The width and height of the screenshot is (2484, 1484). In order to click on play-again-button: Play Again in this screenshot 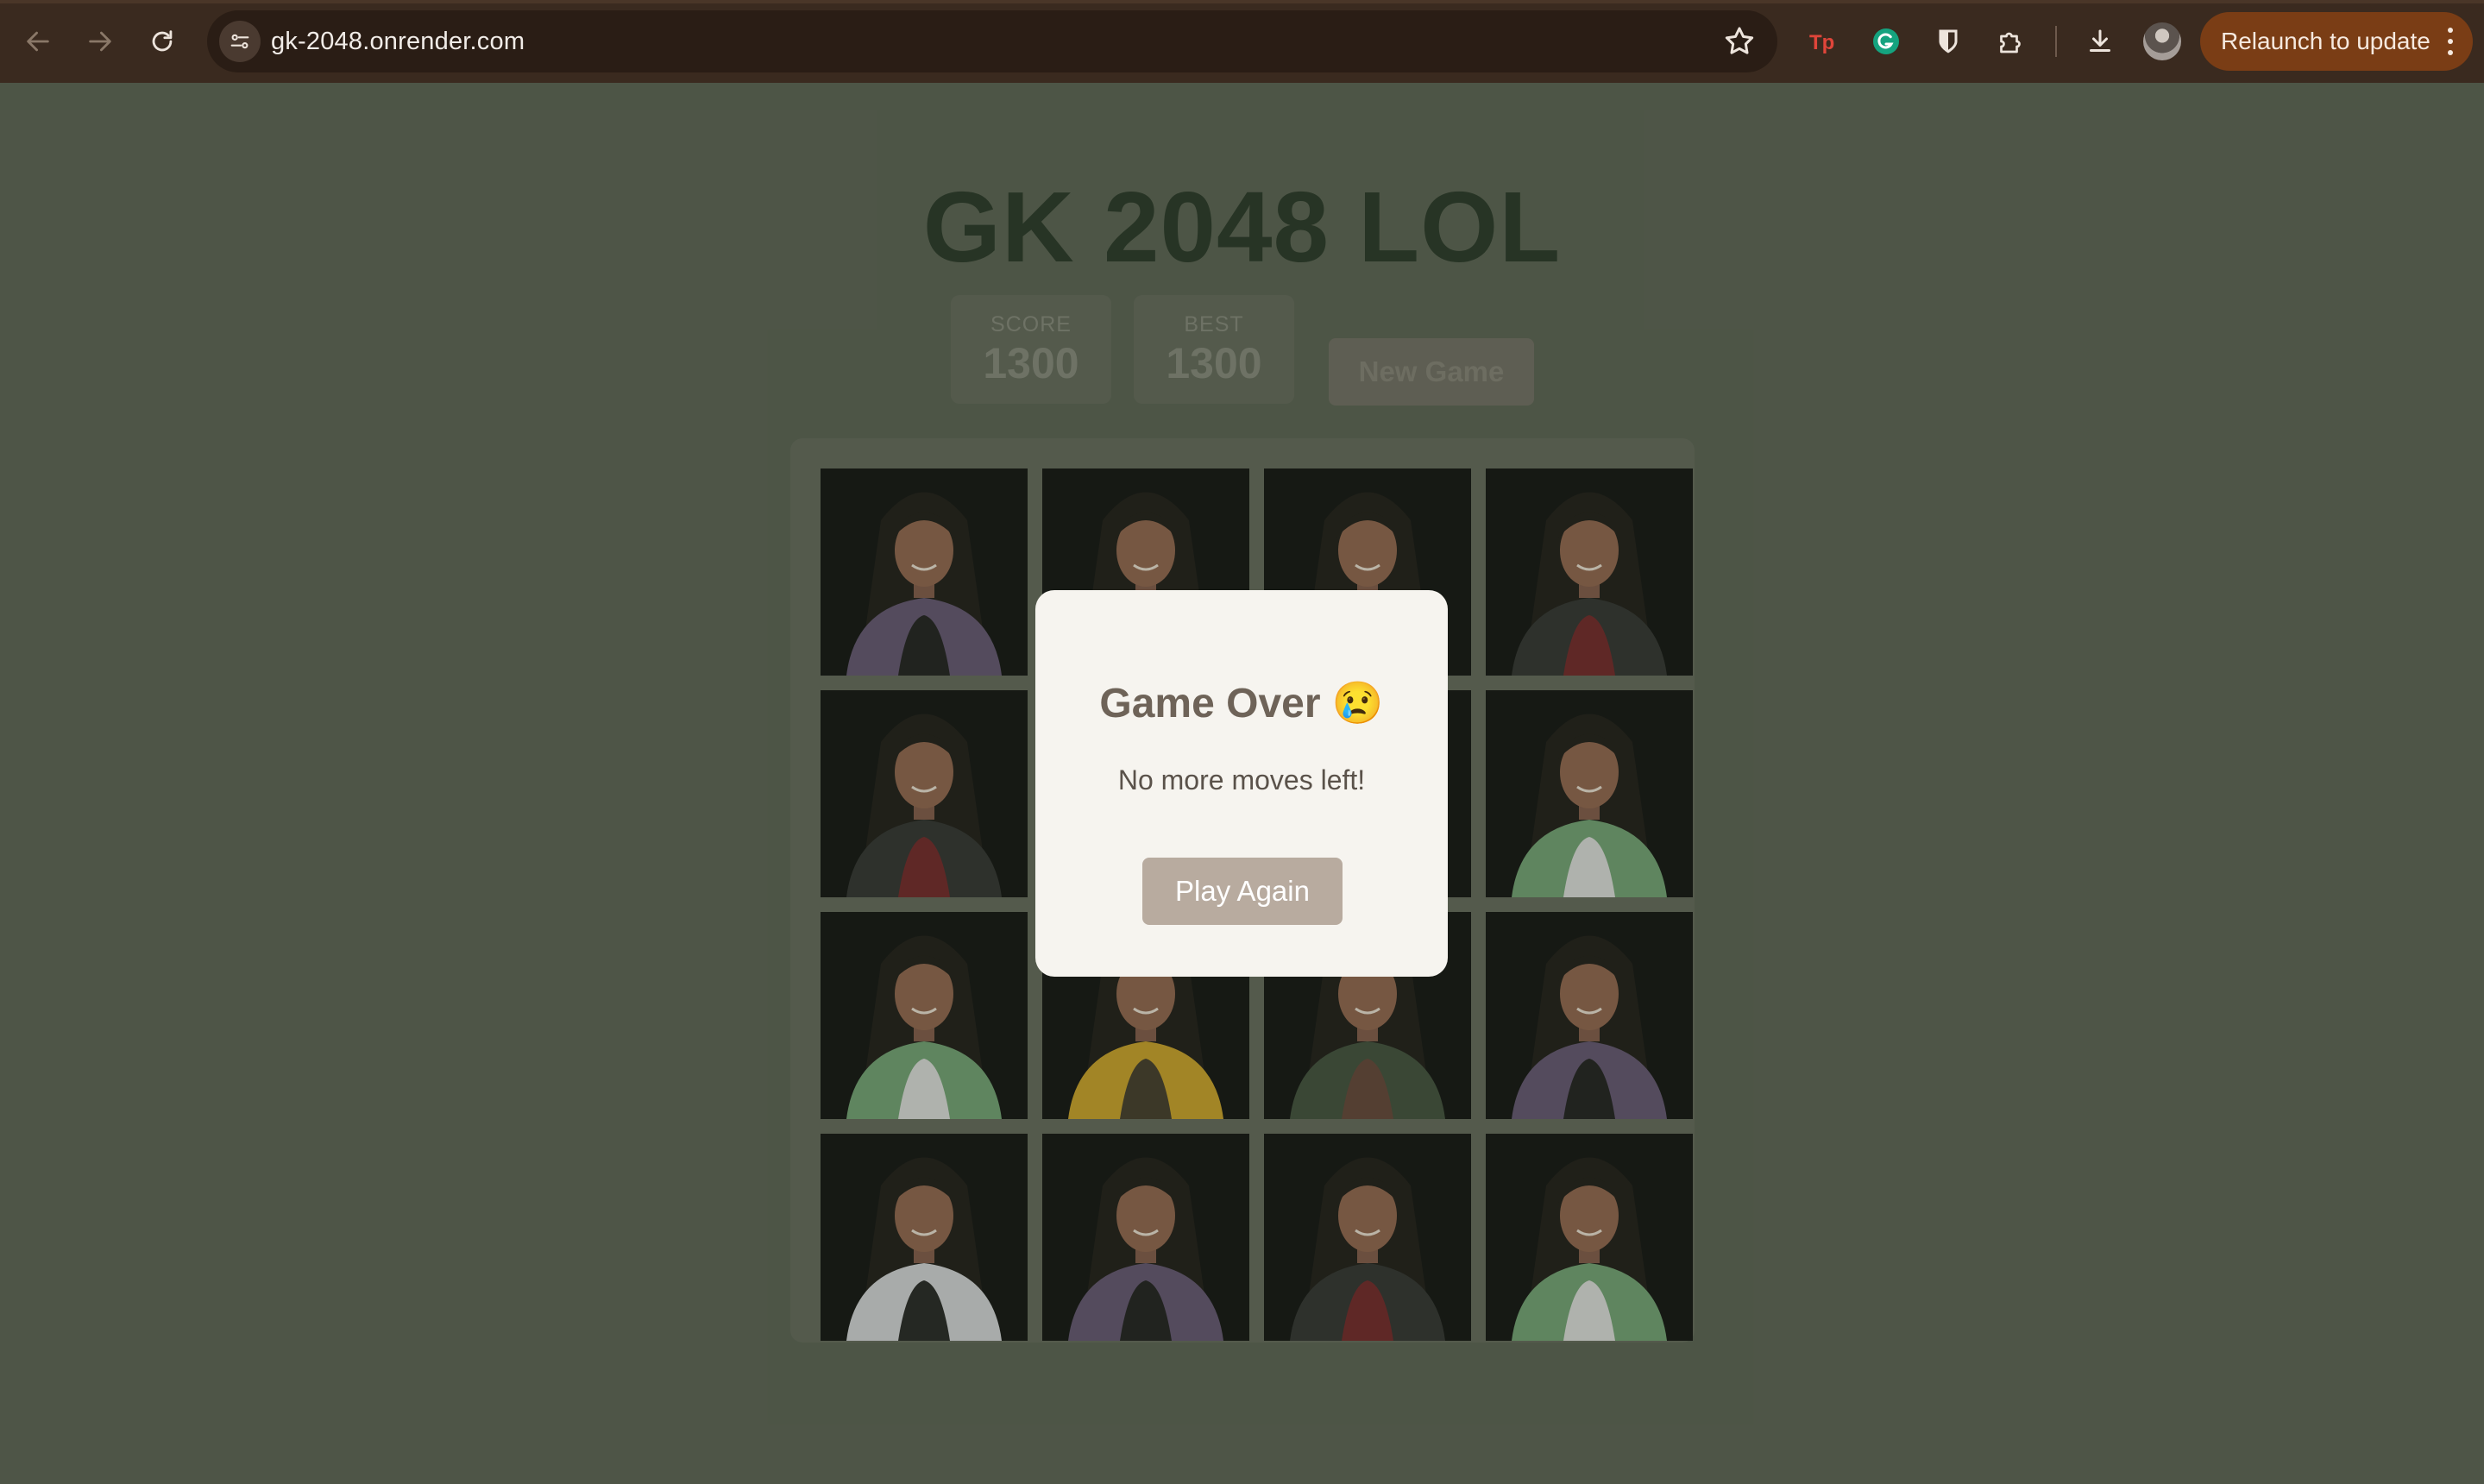, I will do `click(1242, 891)`.